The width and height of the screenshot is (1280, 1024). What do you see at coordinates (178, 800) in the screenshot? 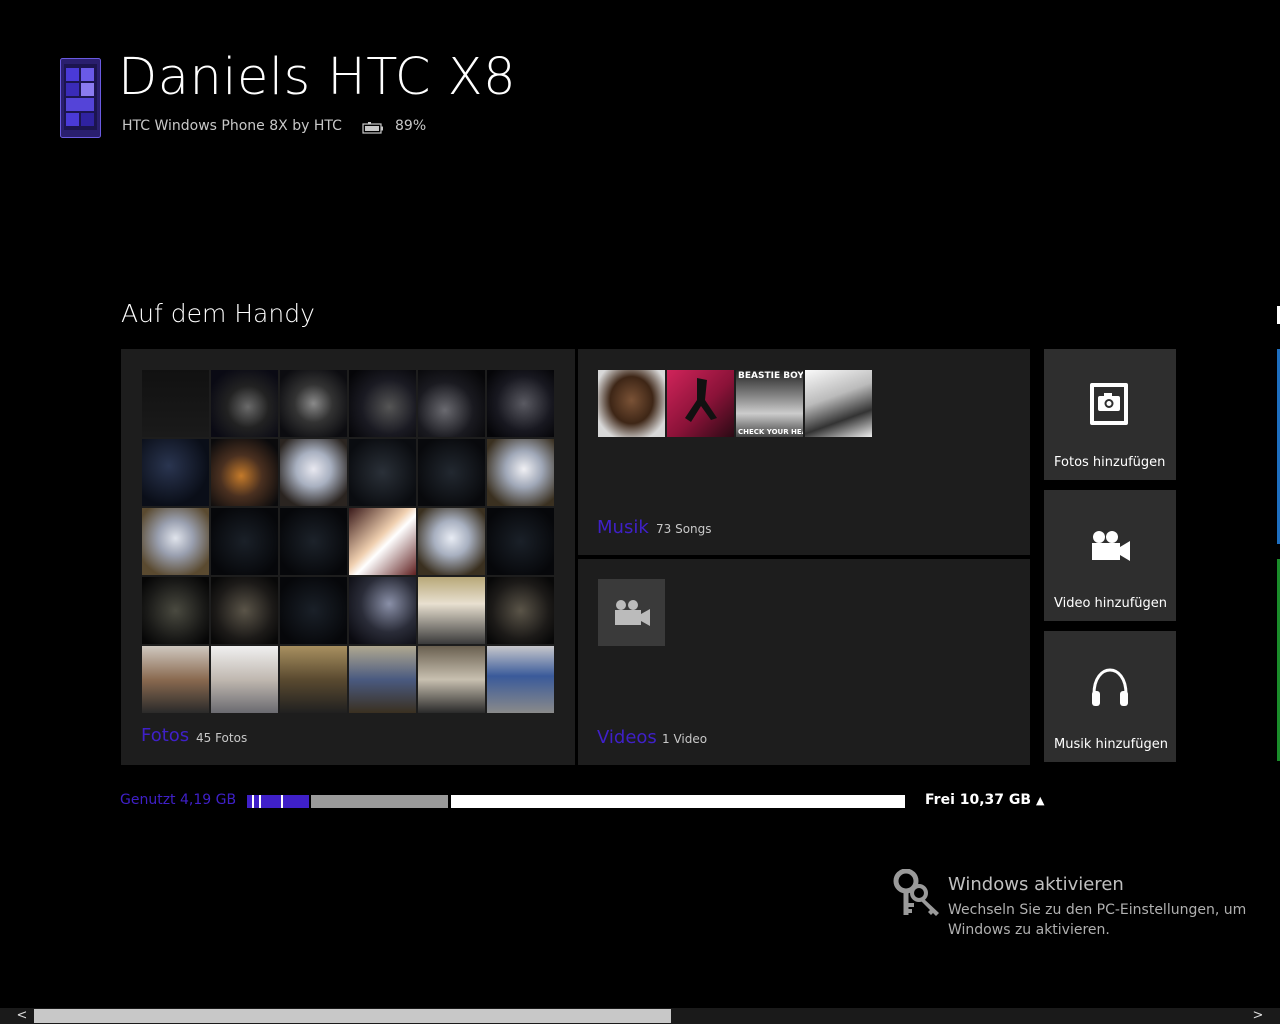
I see `storage-used: Genutzt 4,19 GB` at bounding box center [178, 800].